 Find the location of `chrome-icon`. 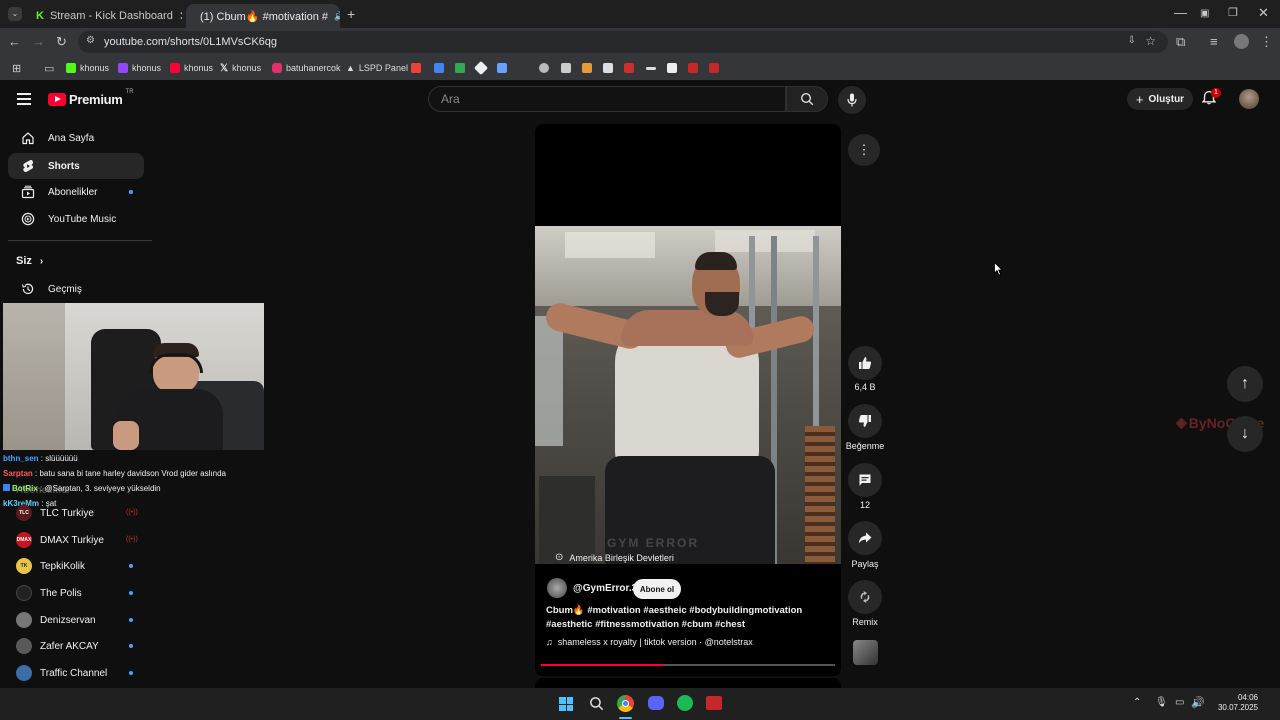

chrome-icon is located at coordinates (625, 703).